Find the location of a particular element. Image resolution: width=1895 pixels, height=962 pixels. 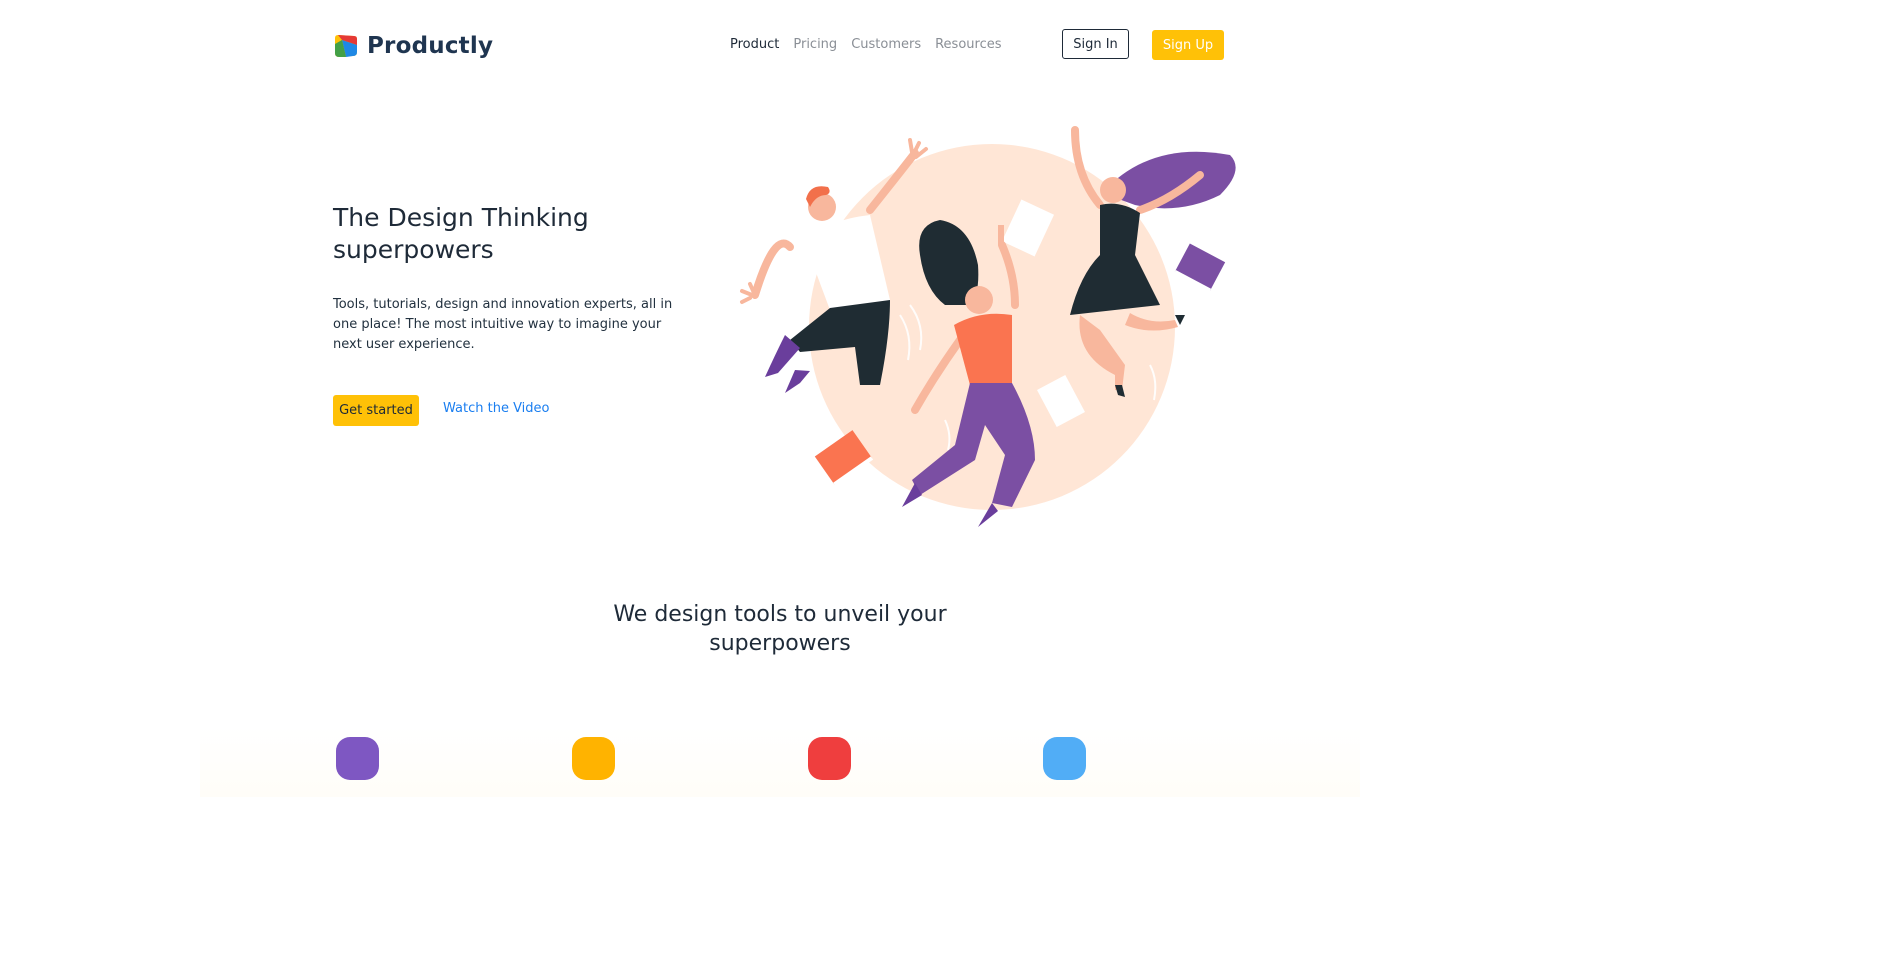

watch-video-link: Watch the Video is located at coordinates (496, 408).